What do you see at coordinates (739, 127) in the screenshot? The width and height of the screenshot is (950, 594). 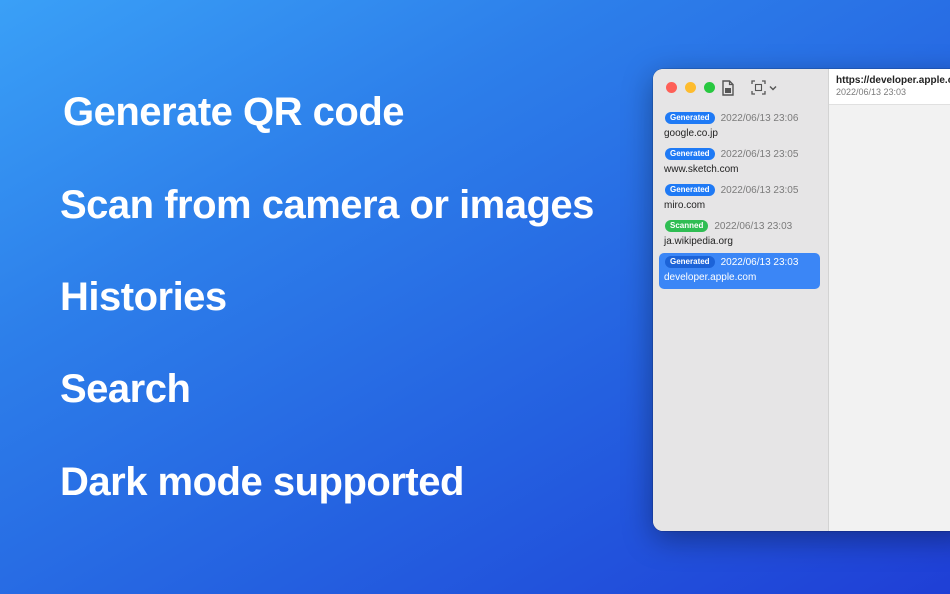 I see `history-item: Generated 2022/06/13 23:06 google.co.jp` at bounding box center [739, 127].